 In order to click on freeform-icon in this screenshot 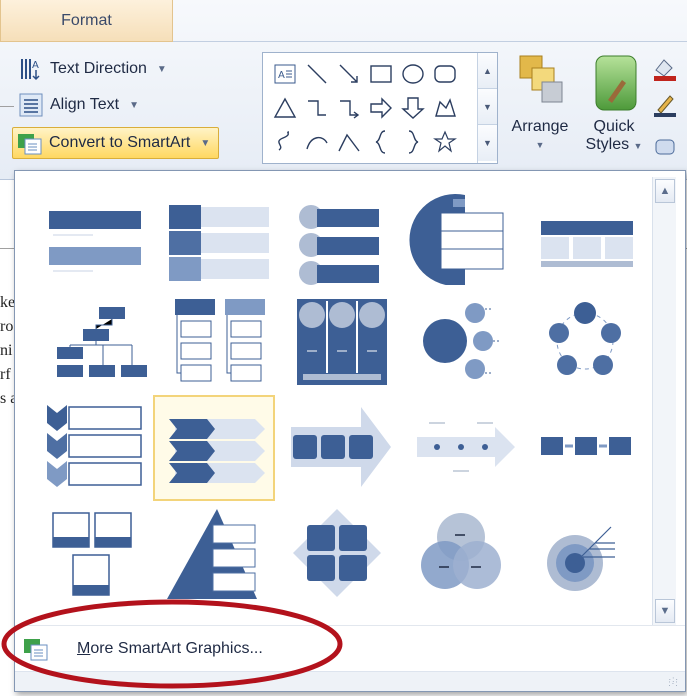, I will do `click(445, 108)`.